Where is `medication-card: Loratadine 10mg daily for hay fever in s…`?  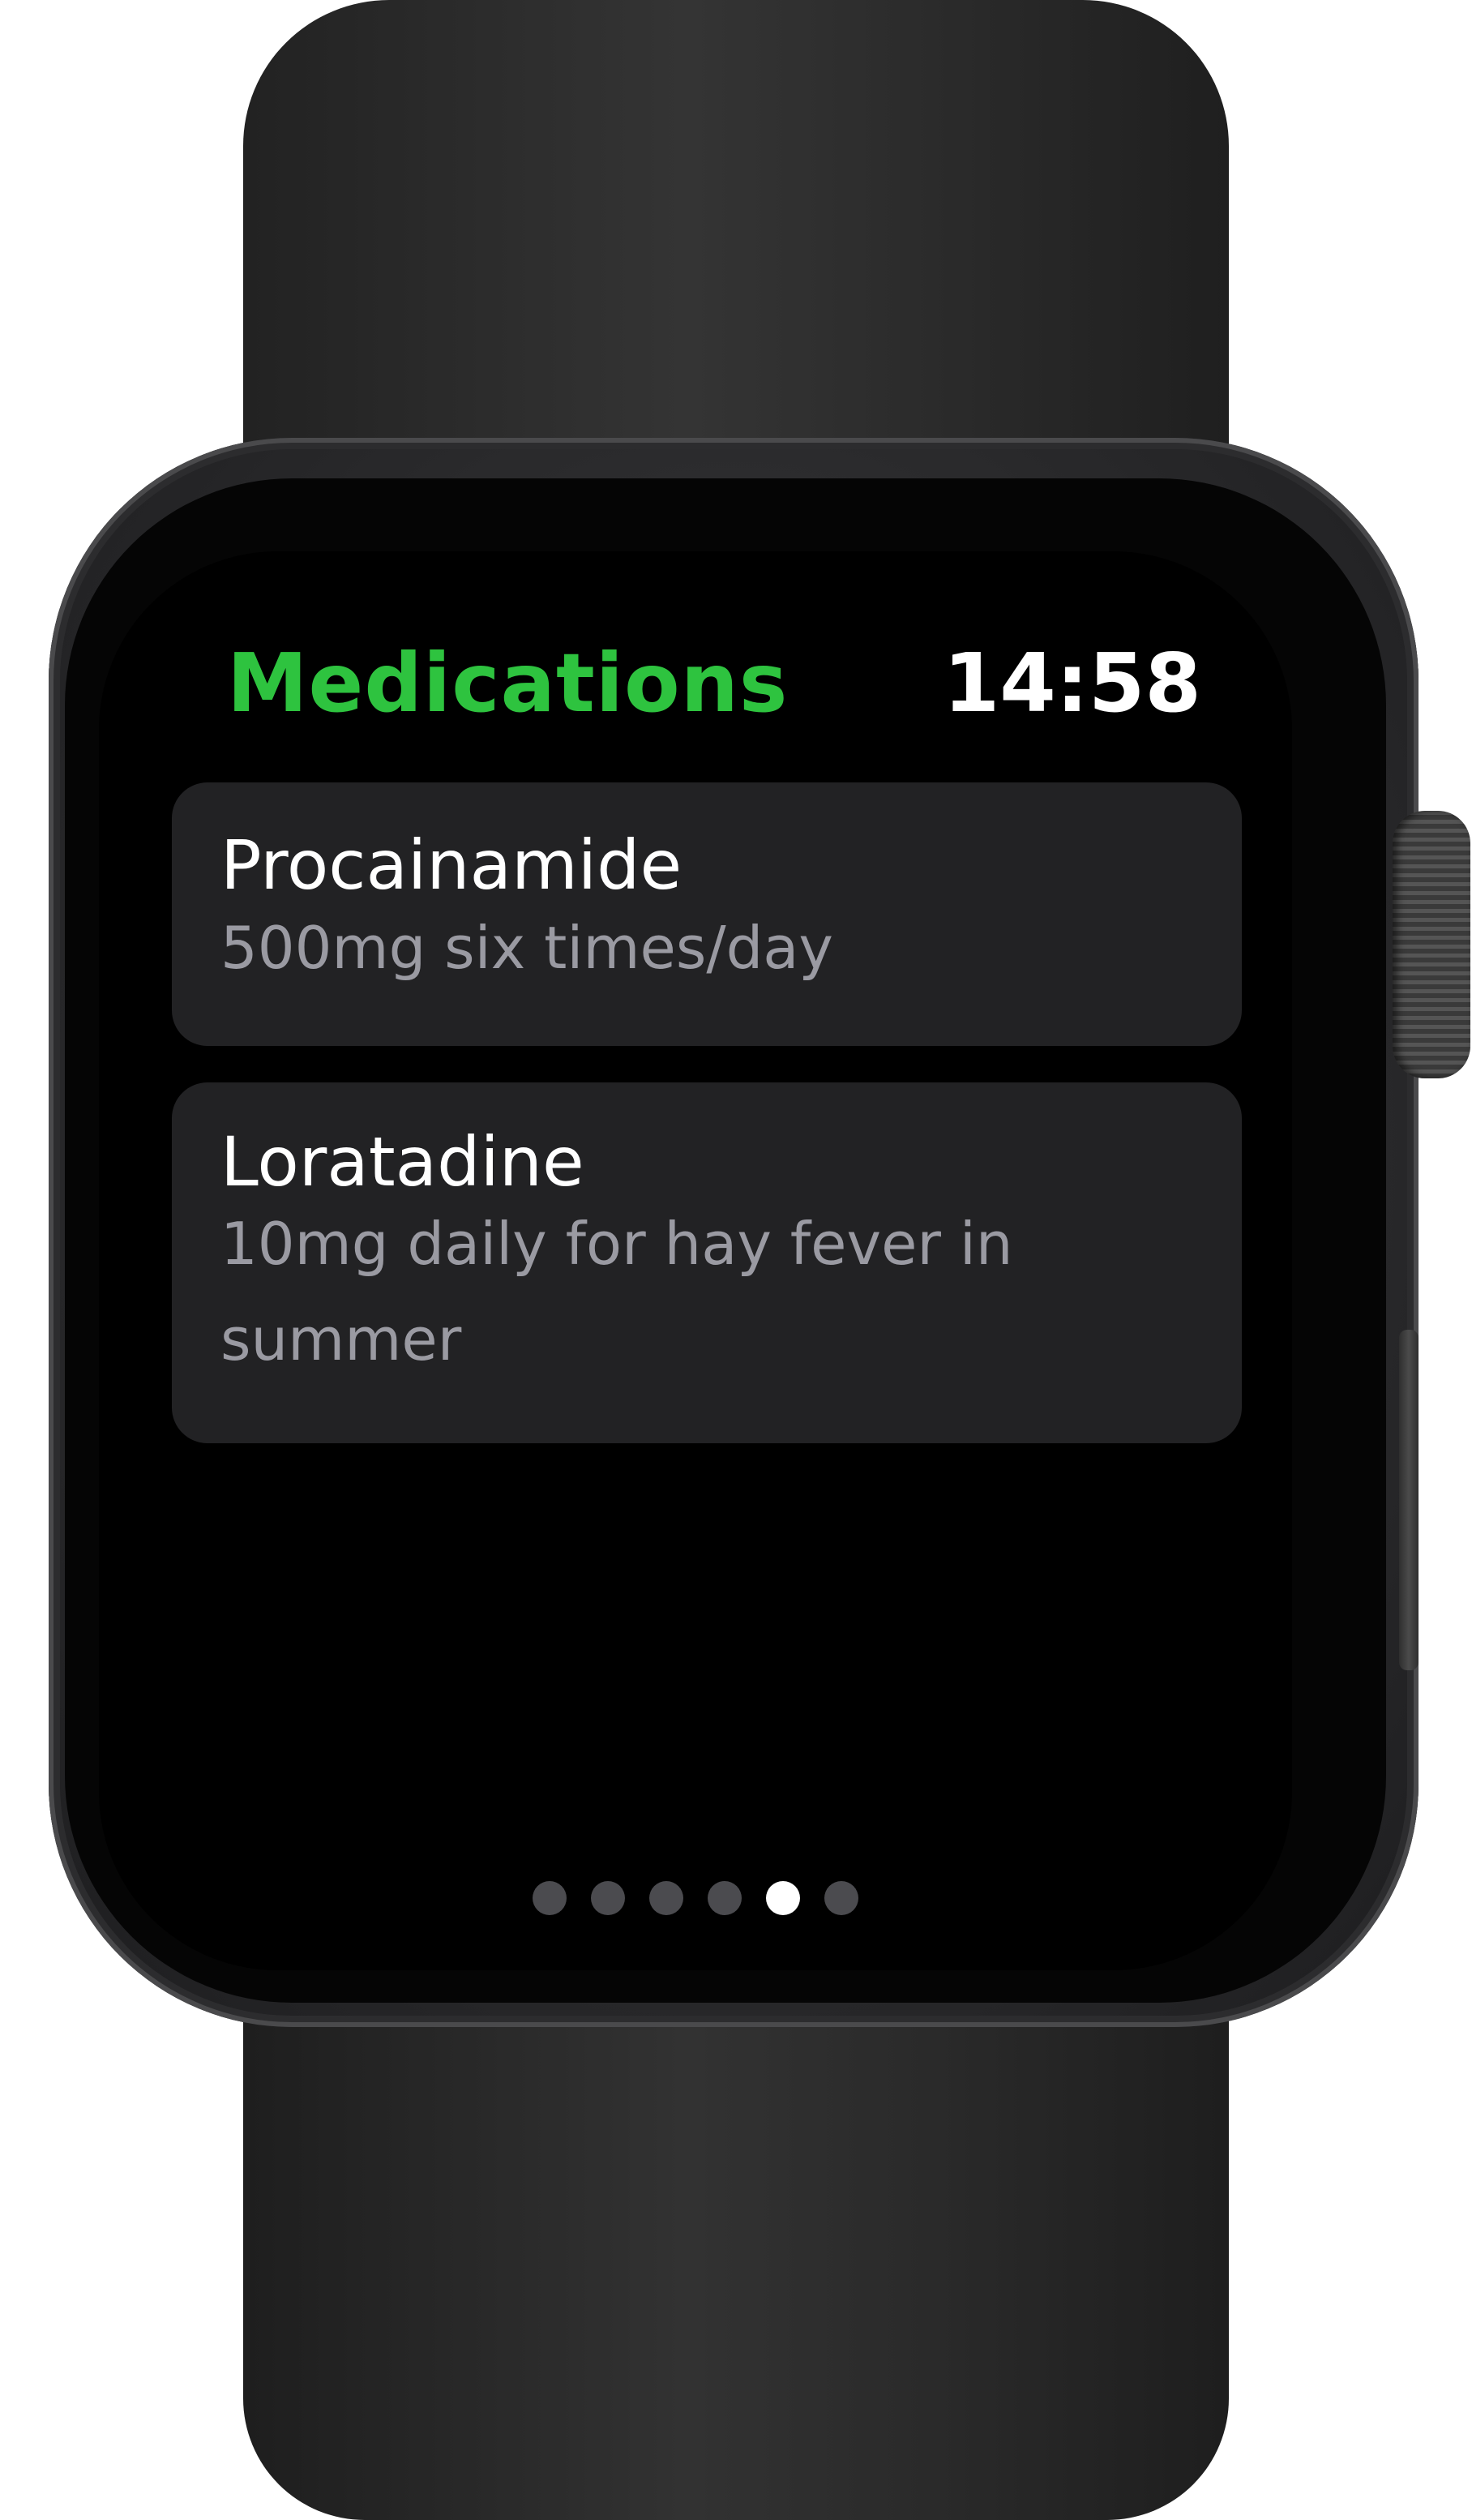
medication-card: Loratadine 10mg daily for hay fever in s… is located at coordinates (707, 1263).